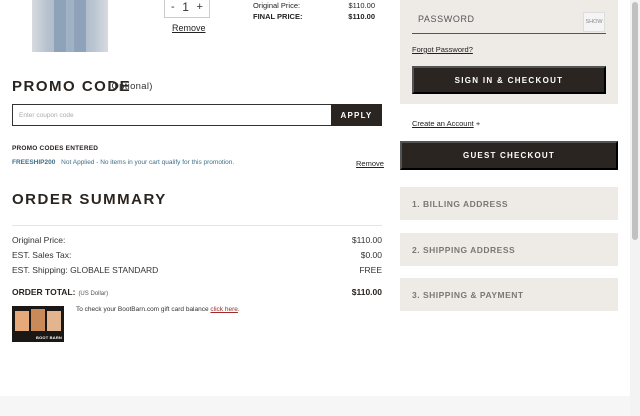 Image resolution: width=640 pixels, height=416 pixels. I want to click on jeans-leg-right, so click(80, 26).